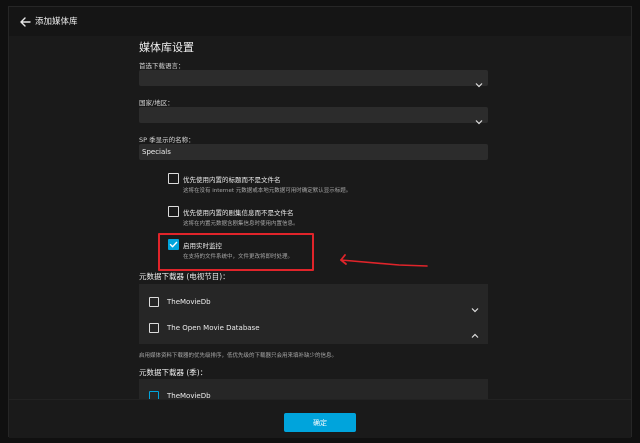  What do you see at coordinates (475, 331) in the screenshot?
I see `chevron-up-icon` at bounding box center [475, 331].